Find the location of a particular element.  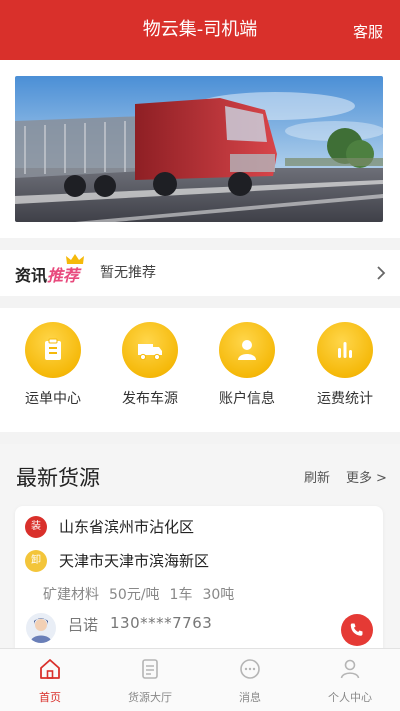

phone-icon is located at coordinates (356, 629).